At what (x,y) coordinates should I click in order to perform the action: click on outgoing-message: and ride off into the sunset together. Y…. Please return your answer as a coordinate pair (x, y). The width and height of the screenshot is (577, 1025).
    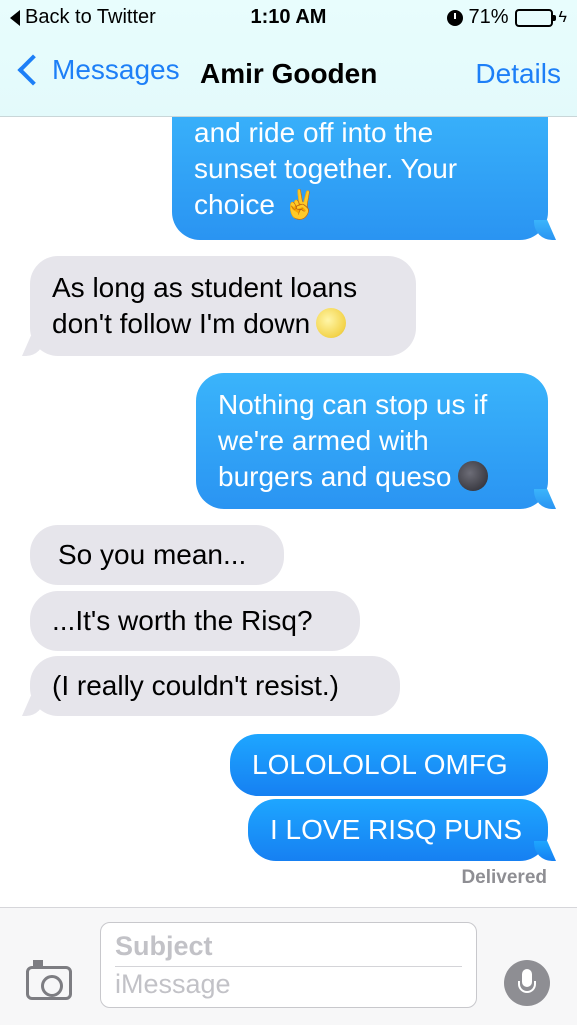
    Looking at the image, I should click on (360, 178).